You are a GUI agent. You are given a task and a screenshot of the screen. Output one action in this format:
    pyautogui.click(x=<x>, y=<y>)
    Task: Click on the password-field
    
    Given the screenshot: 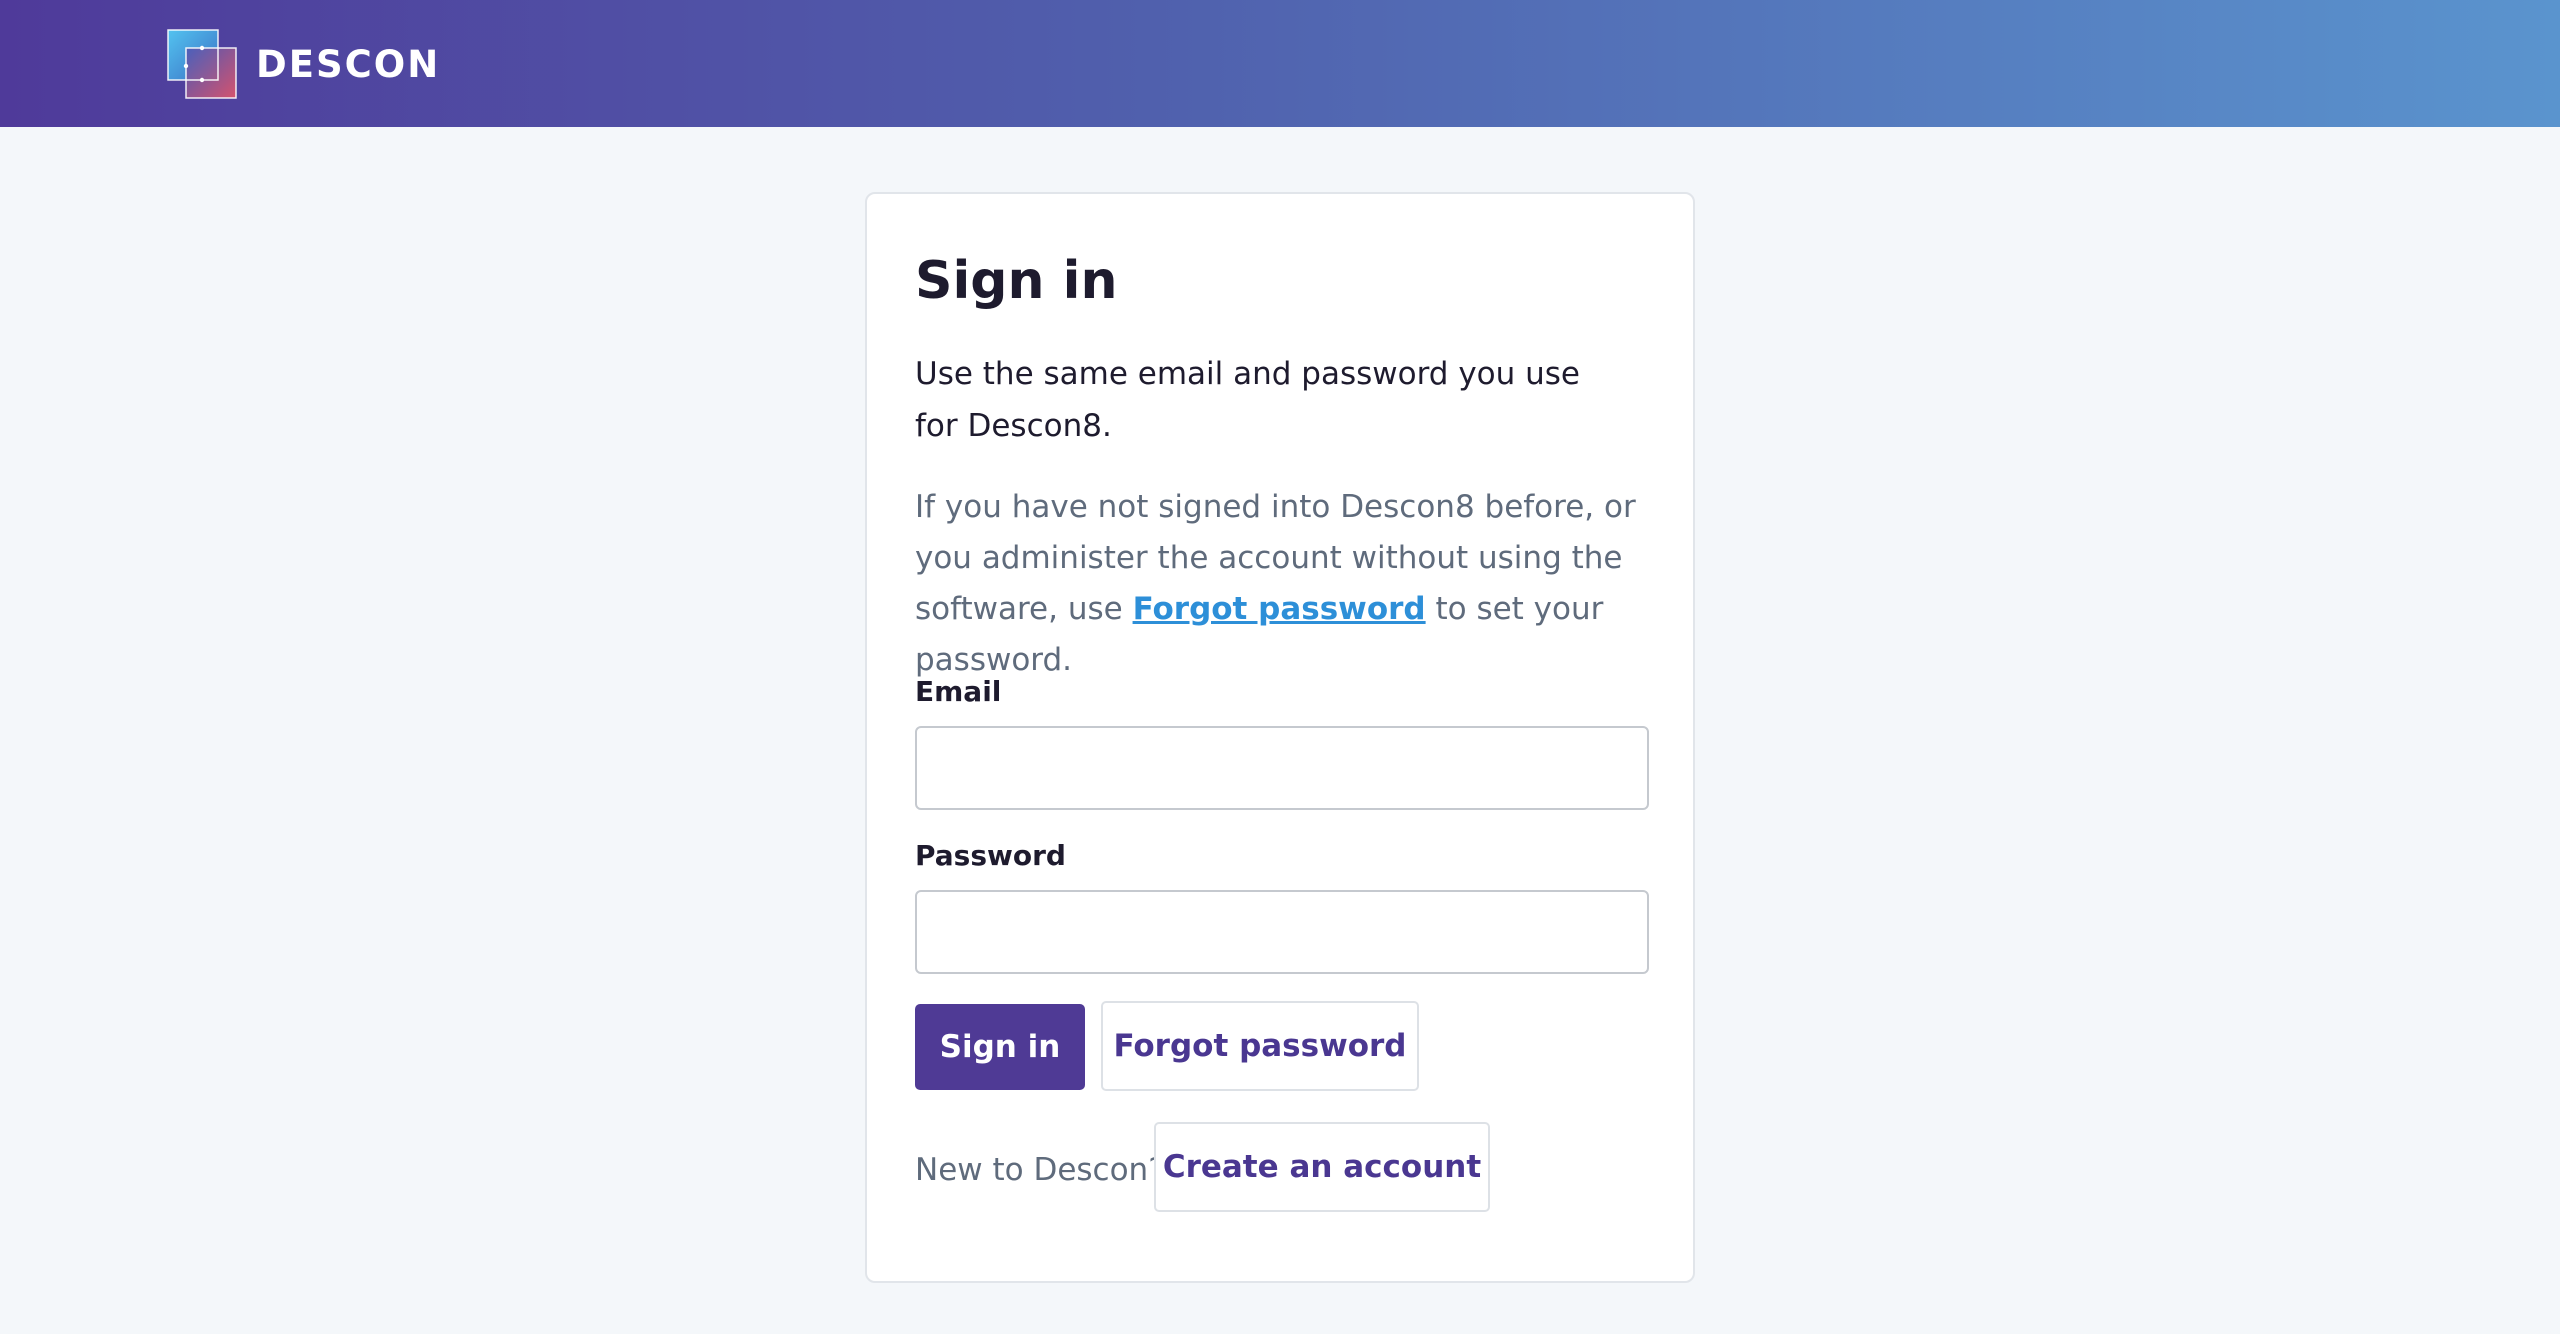 What is the action you would take?
    pyautogui.click(x=1282, y=932)
    